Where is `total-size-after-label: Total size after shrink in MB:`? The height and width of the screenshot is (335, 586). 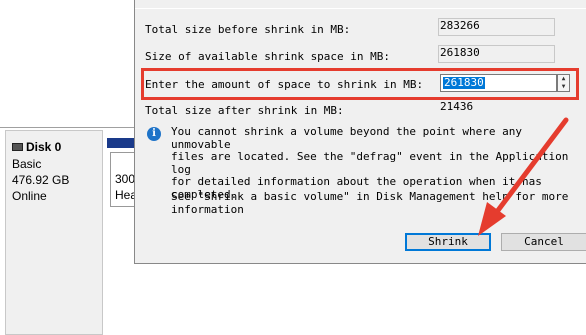 total-size-after-label: Total size after shrink in MB: is located at coordinates (244, 110).